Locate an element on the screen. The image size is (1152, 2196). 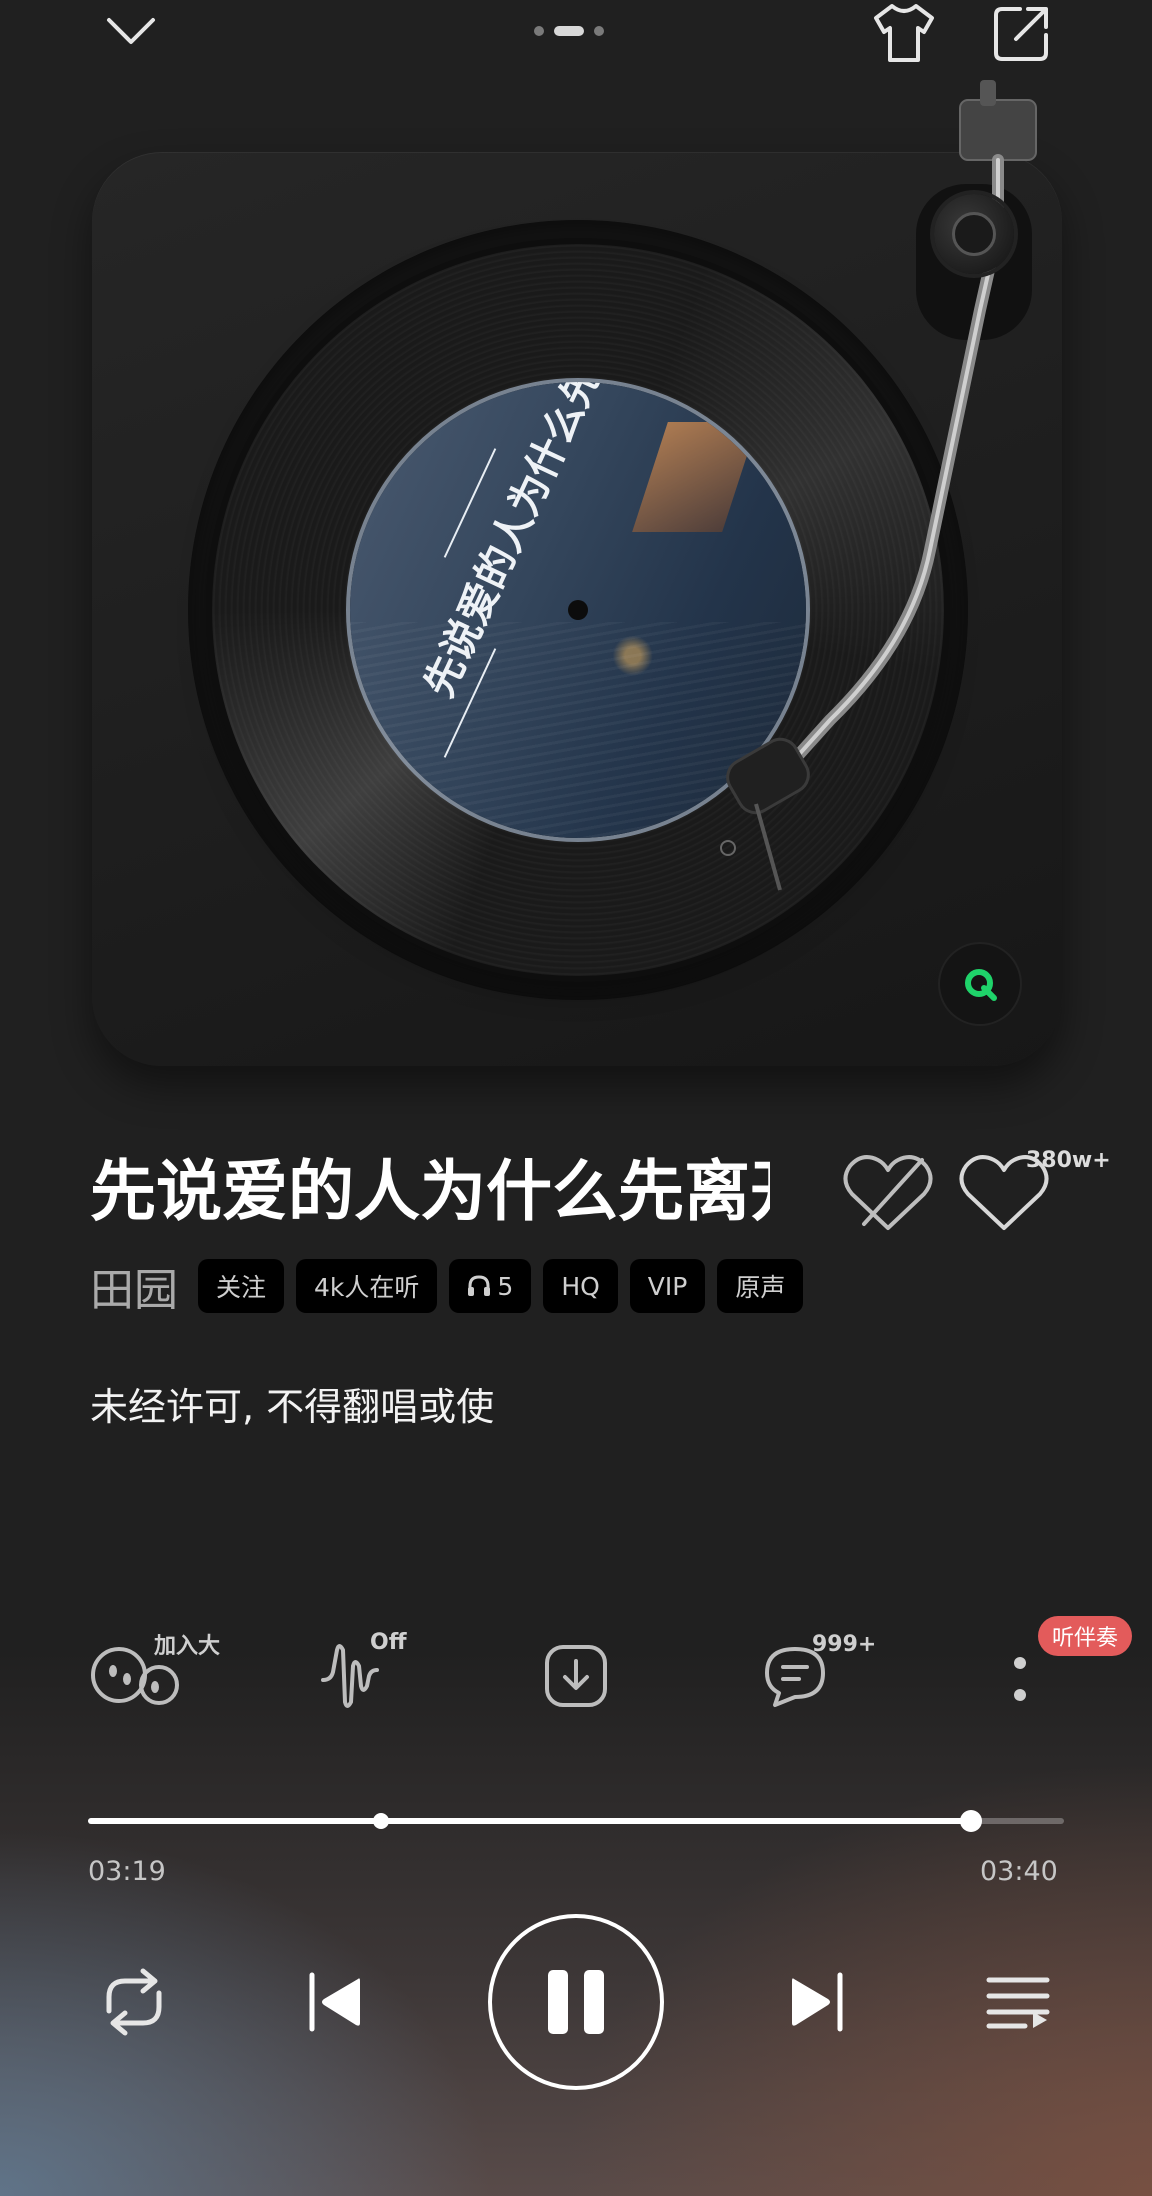
copyright-notice: 未经许可, 不得翻唱或使 is located at coordinates (292, 1407).